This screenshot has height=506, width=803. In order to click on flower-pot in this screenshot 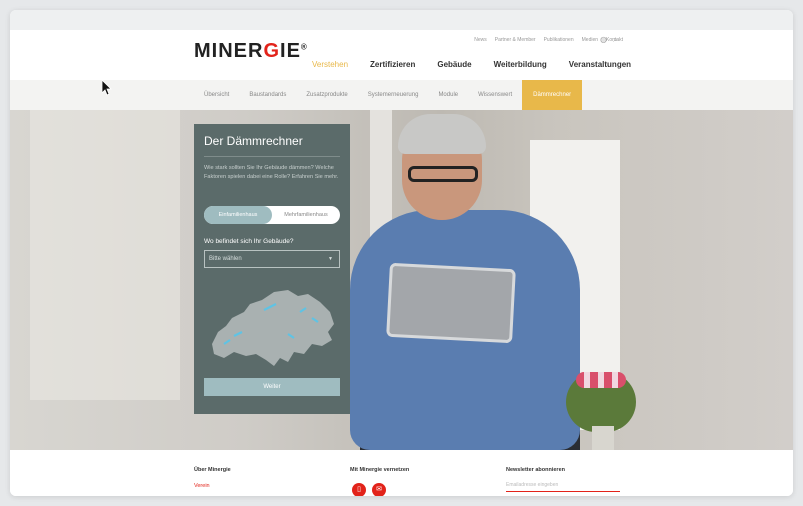, I will do `click(603, 438)`.